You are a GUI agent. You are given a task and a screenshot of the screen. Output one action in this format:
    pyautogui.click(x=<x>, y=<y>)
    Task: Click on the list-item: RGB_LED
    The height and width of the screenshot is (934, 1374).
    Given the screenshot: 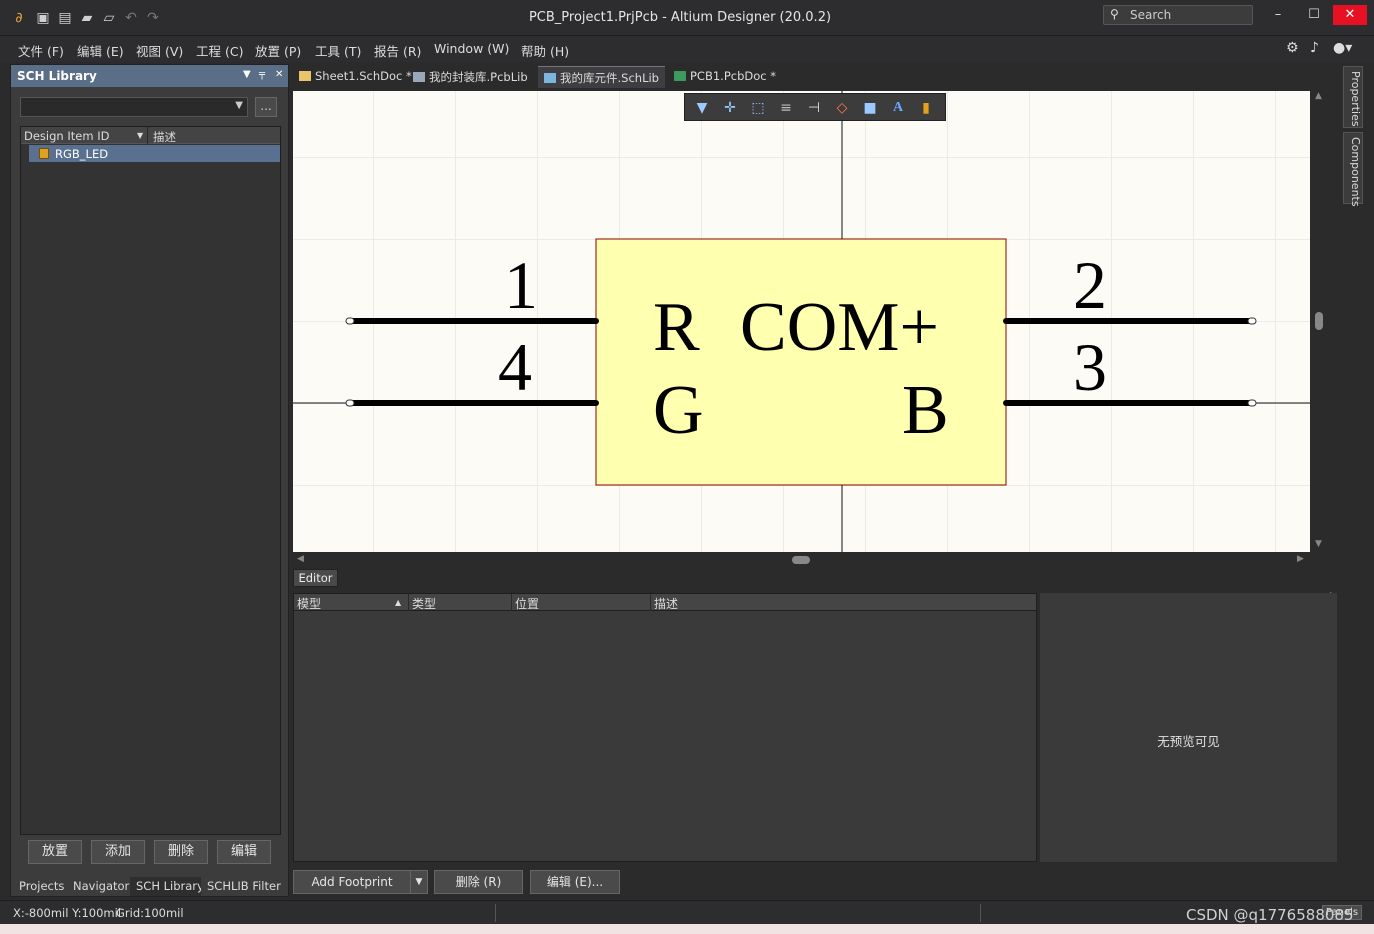 What is the action you would take?
    pyautogui.click(x=154, y=153)
    